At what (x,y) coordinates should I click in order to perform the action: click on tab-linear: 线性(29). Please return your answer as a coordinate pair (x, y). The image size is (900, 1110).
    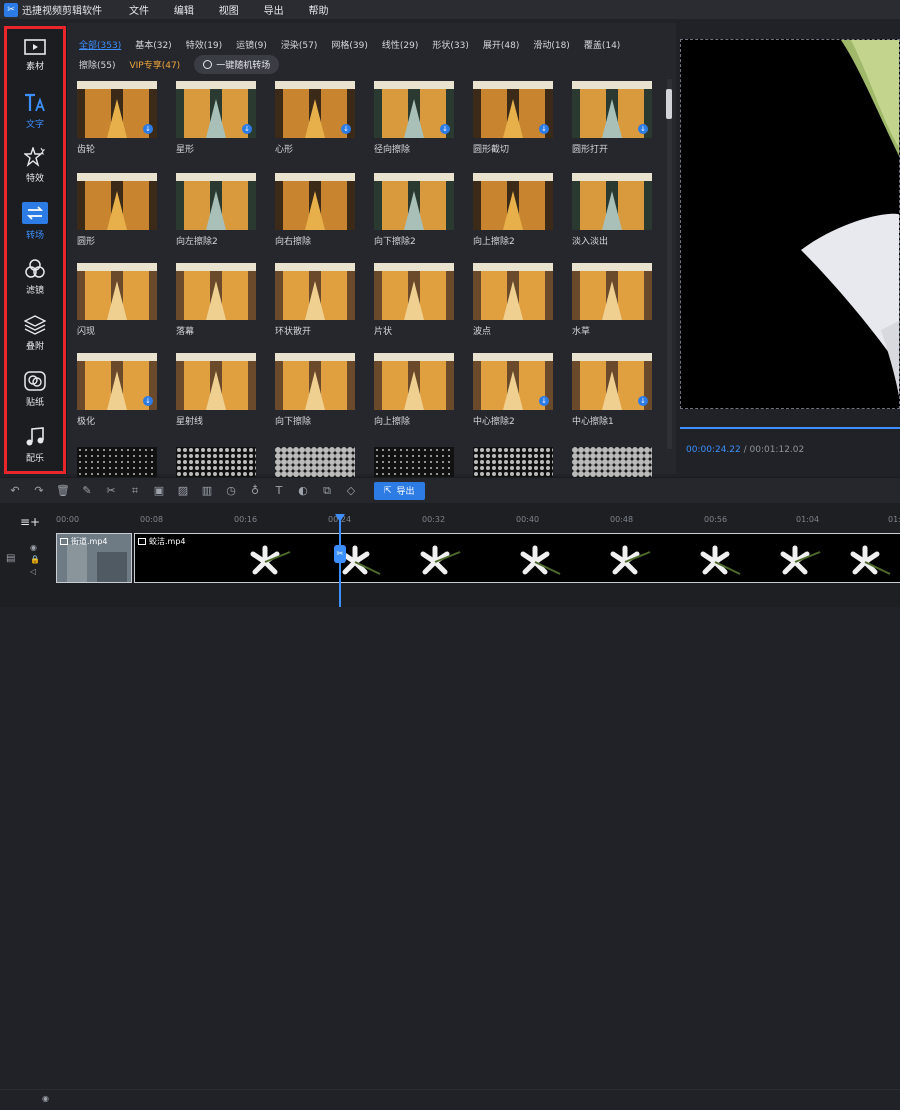
    Looking at the image, I should click on (400, 44).